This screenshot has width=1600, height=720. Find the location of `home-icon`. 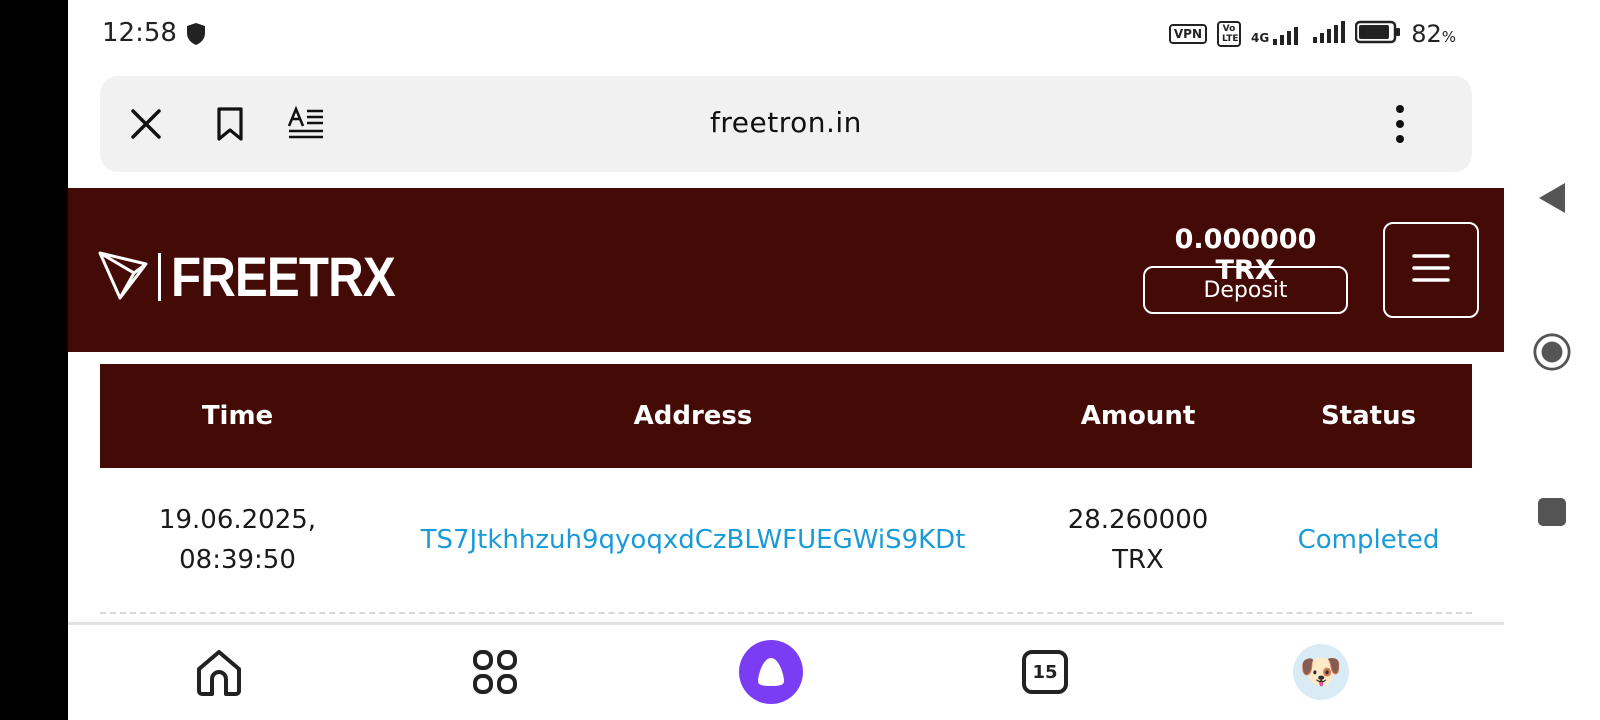

home-icon is located at coordinates (219, 672).